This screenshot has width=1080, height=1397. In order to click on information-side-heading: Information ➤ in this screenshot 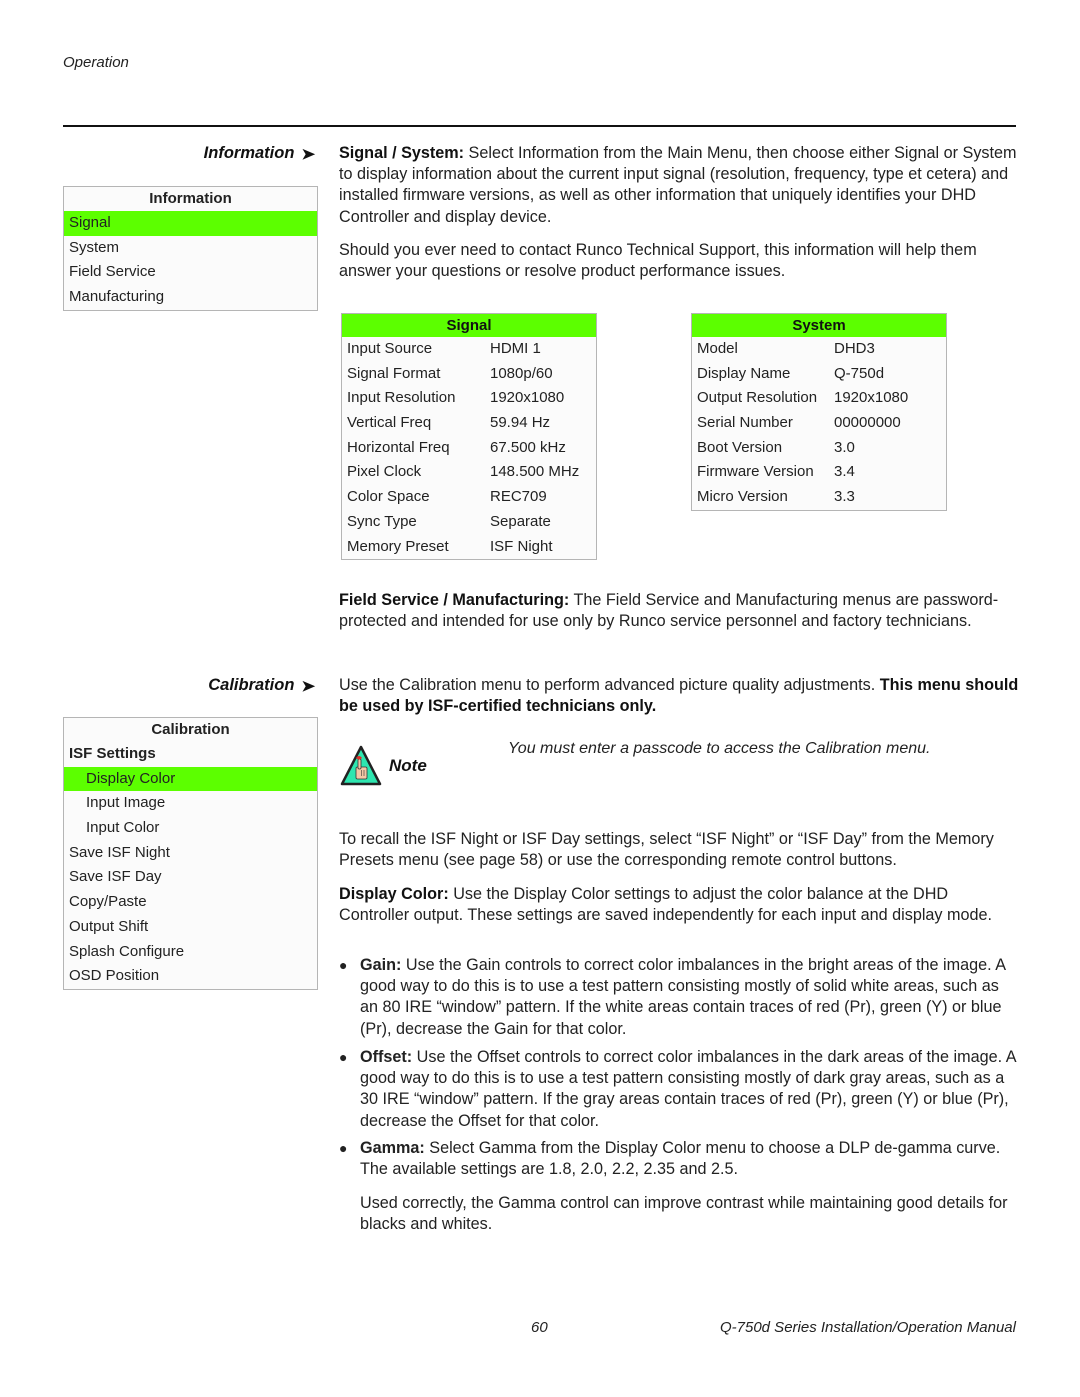, I will do `click(189, 153)`.